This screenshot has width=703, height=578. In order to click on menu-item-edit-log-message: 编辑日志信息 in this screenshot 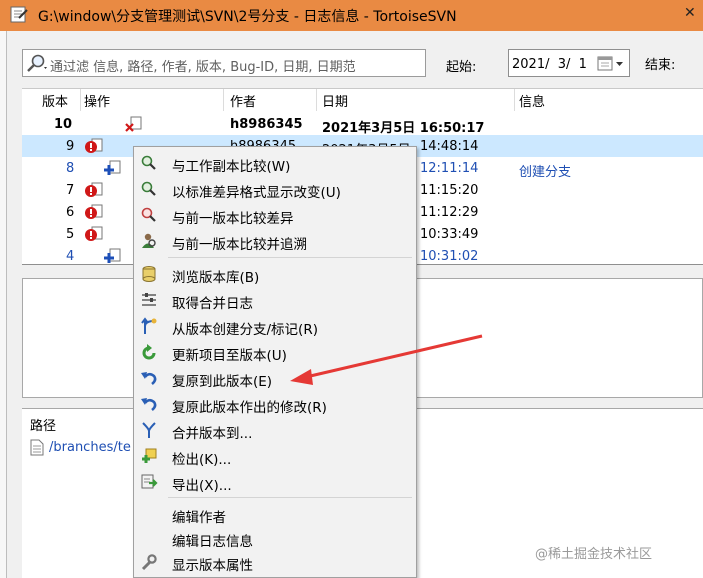, I will do `click(275, 538)`.